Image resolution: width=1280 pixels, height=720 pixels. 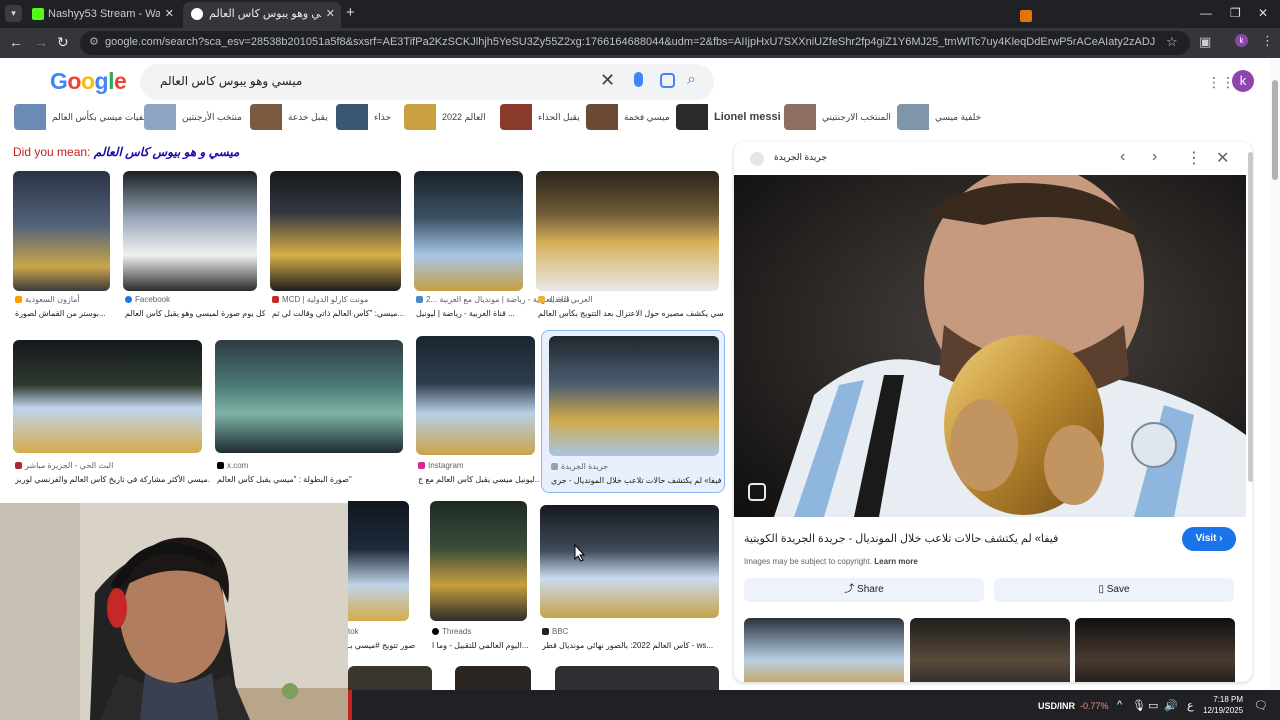 What do you see at coordinates (231, 81) in the screenshot?
I see `search-input: ميسي وهو يبوس كاس العالم` at bounding box center [231, 81].